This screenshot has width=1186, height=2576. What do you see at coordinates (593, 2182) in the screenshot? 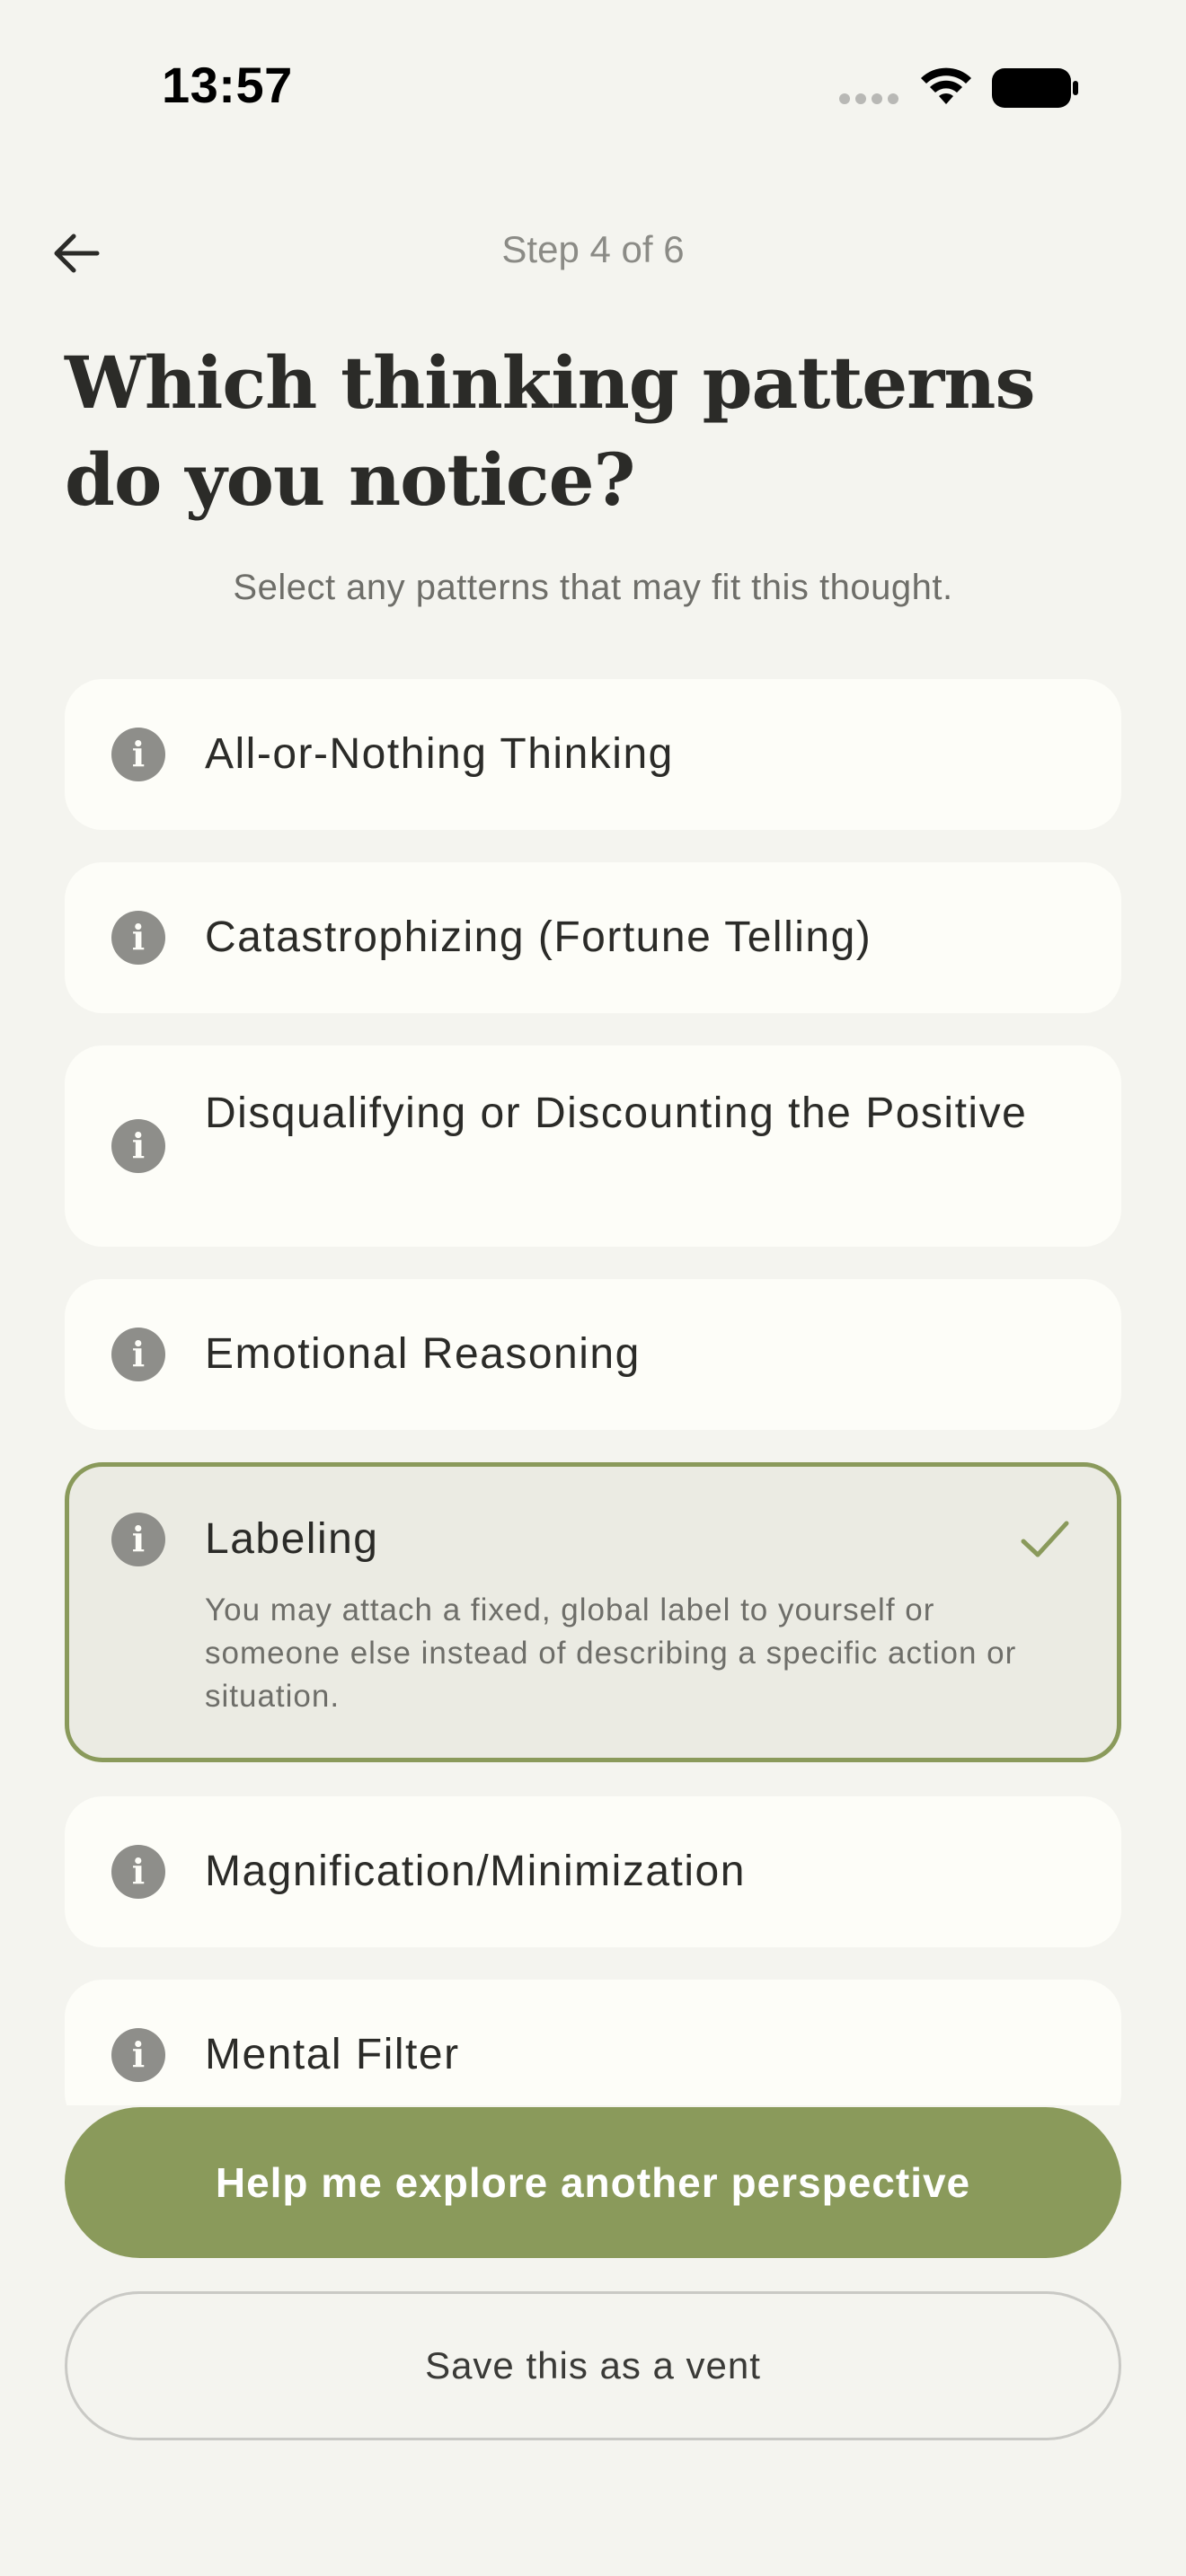
I see `explore-perspective-button: Help me explore another perspective` at bounding box center [593, 2182].